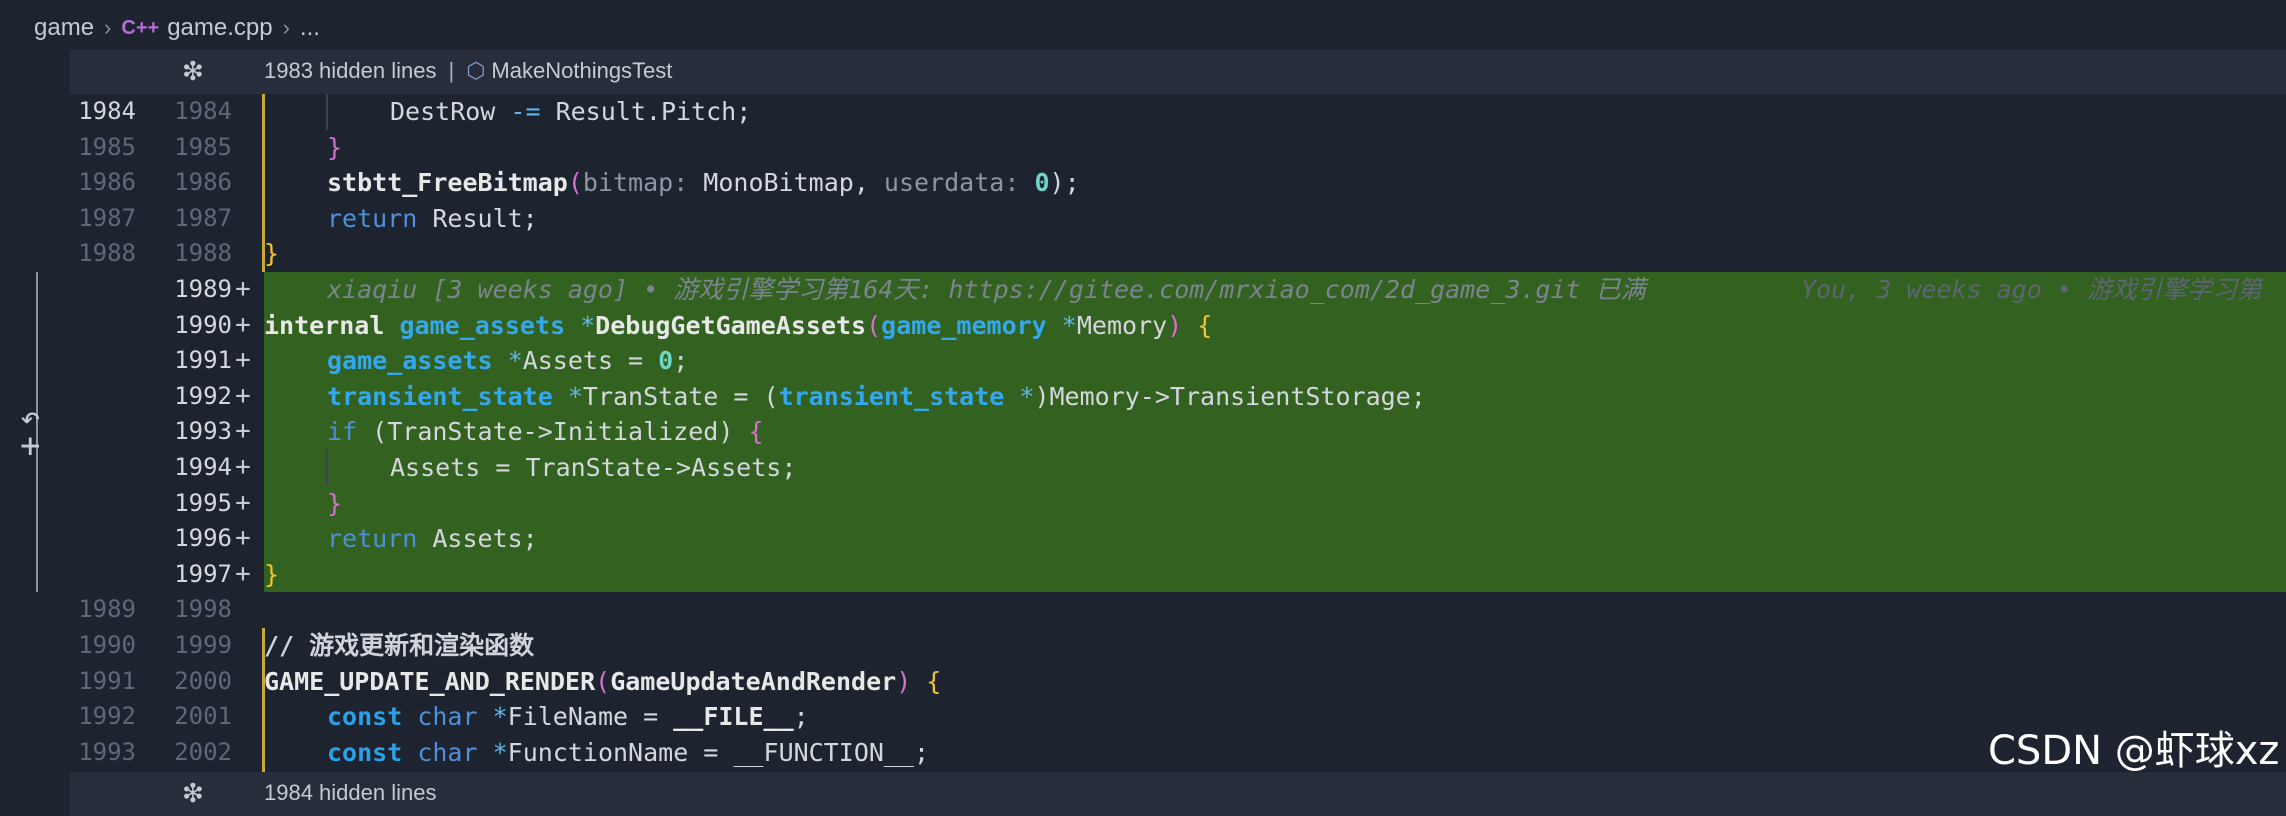  I want to click on code-line: return Result;, so click(432, 219).